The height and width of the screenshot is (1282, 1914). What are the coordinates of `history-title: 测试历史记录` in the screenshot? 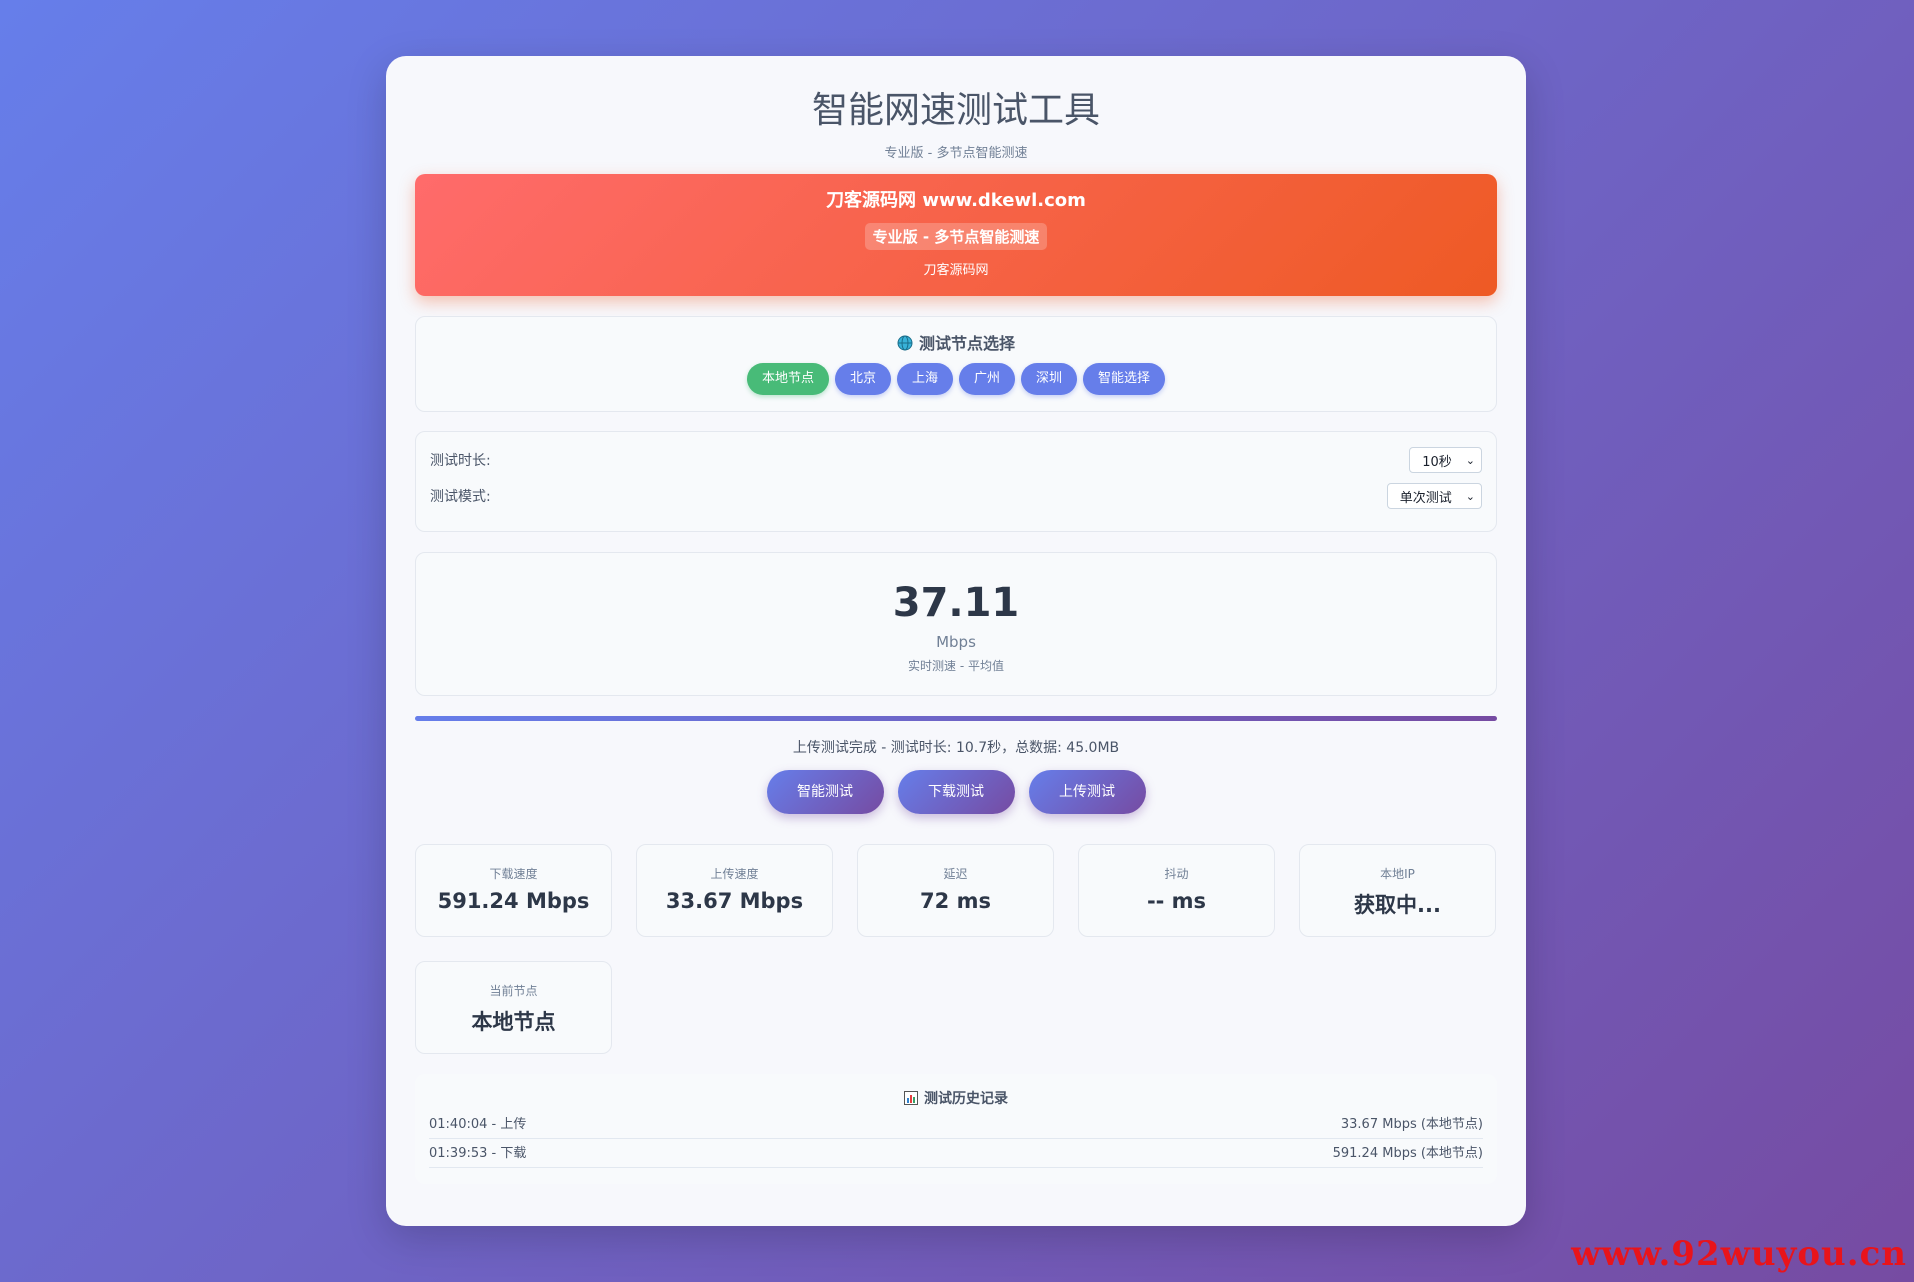 It's located at (966, 1099).